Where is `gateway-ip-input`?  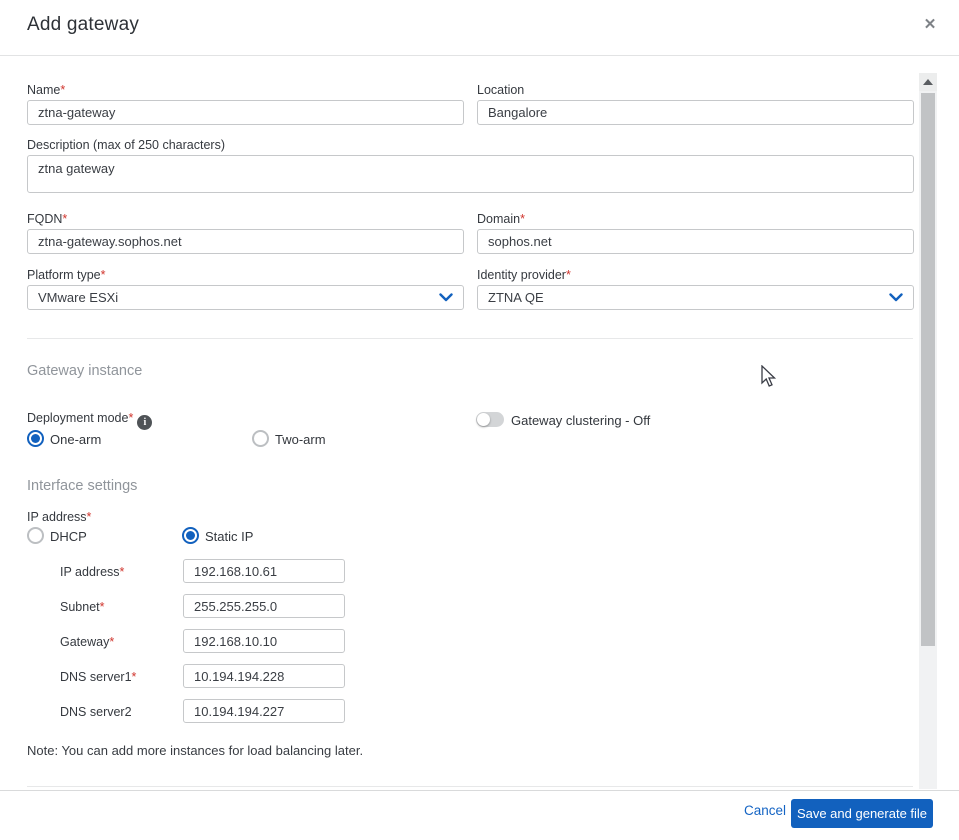 gateway-ip-input is located at coordinates (264, 641).